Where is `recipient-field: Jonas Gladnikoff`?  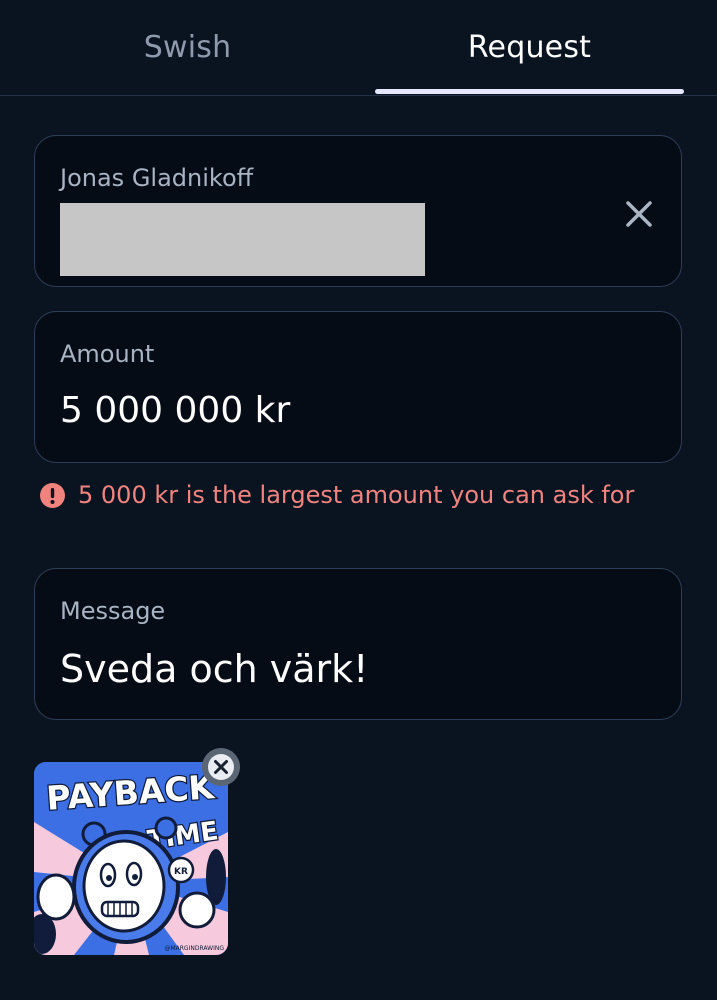 recipient-field: Jonas Gladnikoff is located at coordinates (358, 211).